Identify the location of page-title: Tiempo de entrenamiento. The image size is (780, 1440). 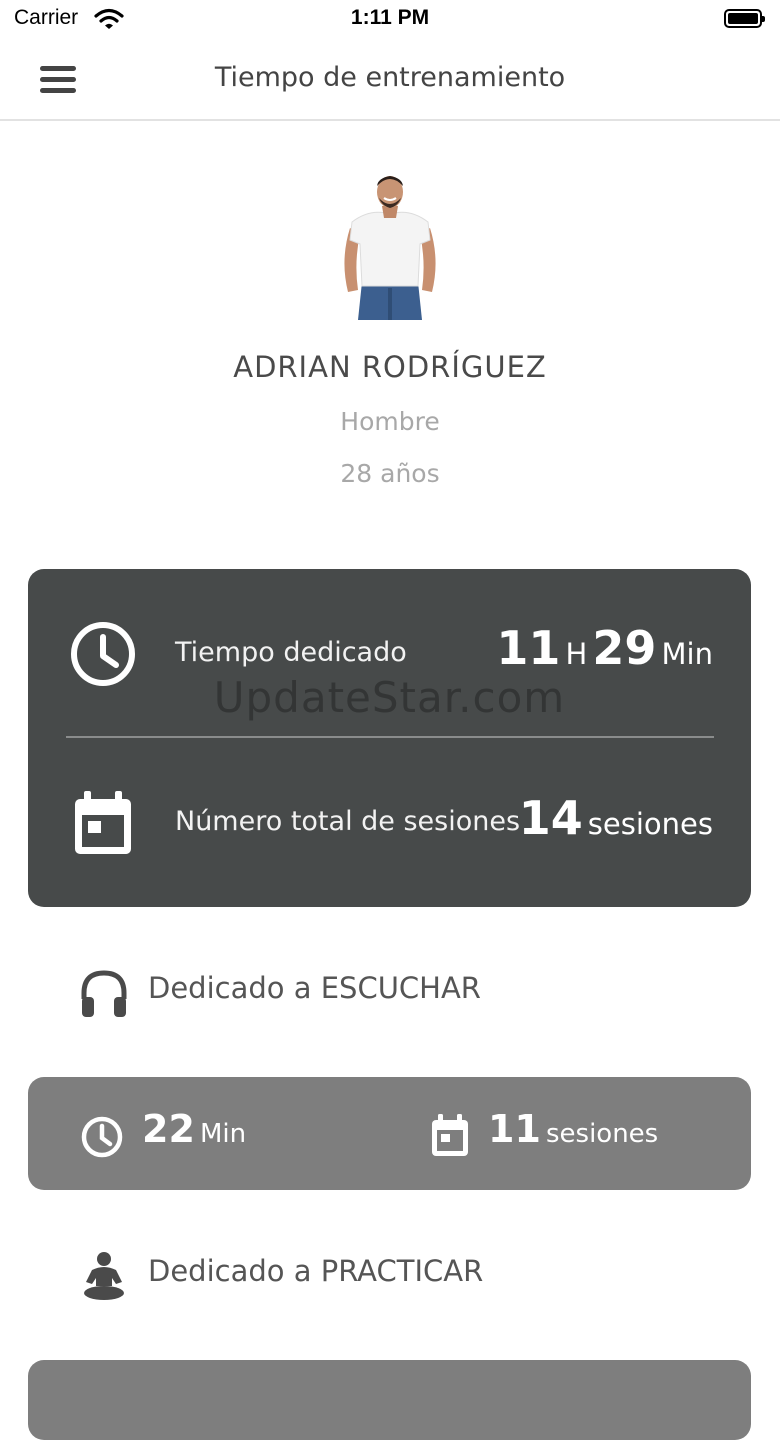
(390, 77).